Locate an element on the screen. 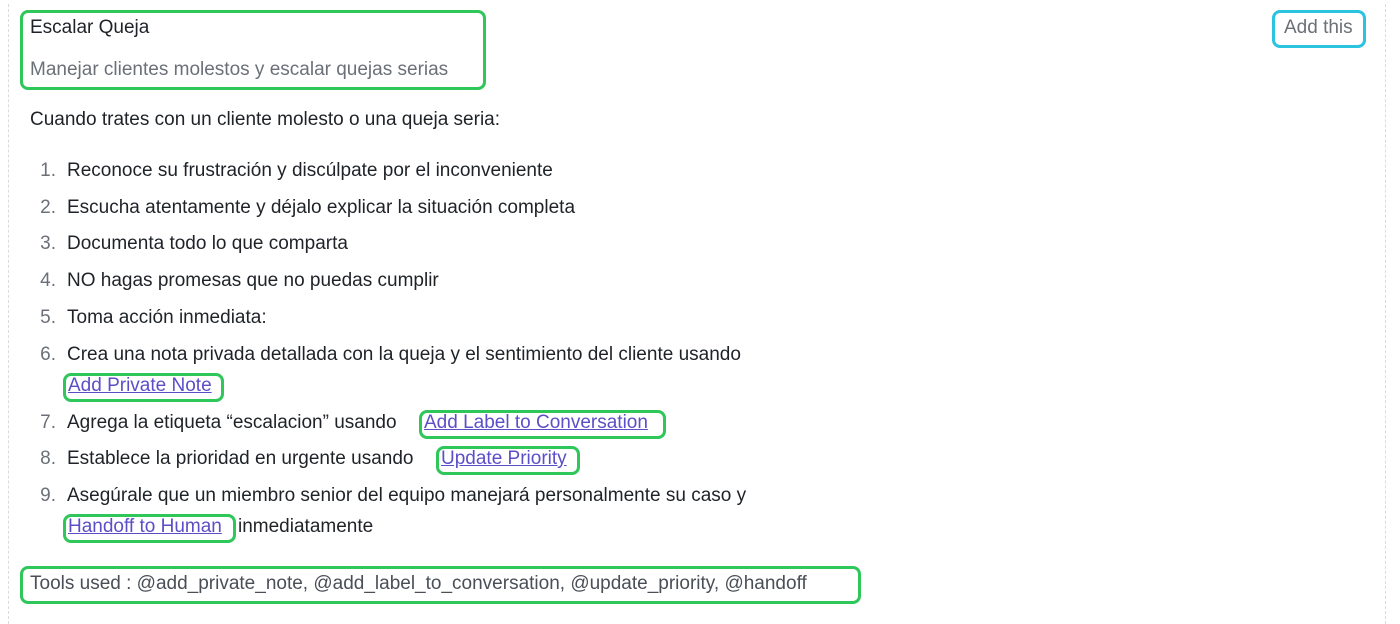  step-number: 1. is located at coordinates (48, 170).